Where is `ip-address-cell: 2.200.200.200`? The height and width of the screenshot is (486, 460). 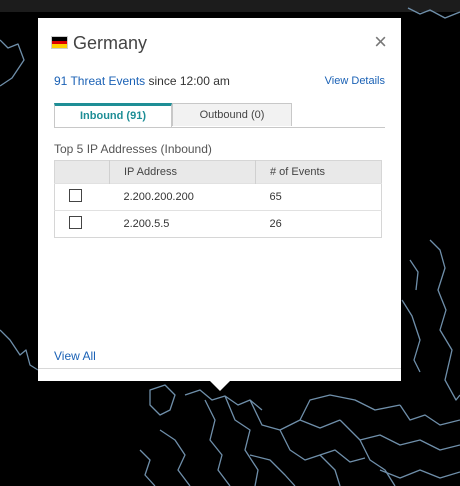
ip-address-cell: 2.200.200.200 is located at coordinates (182, 197).